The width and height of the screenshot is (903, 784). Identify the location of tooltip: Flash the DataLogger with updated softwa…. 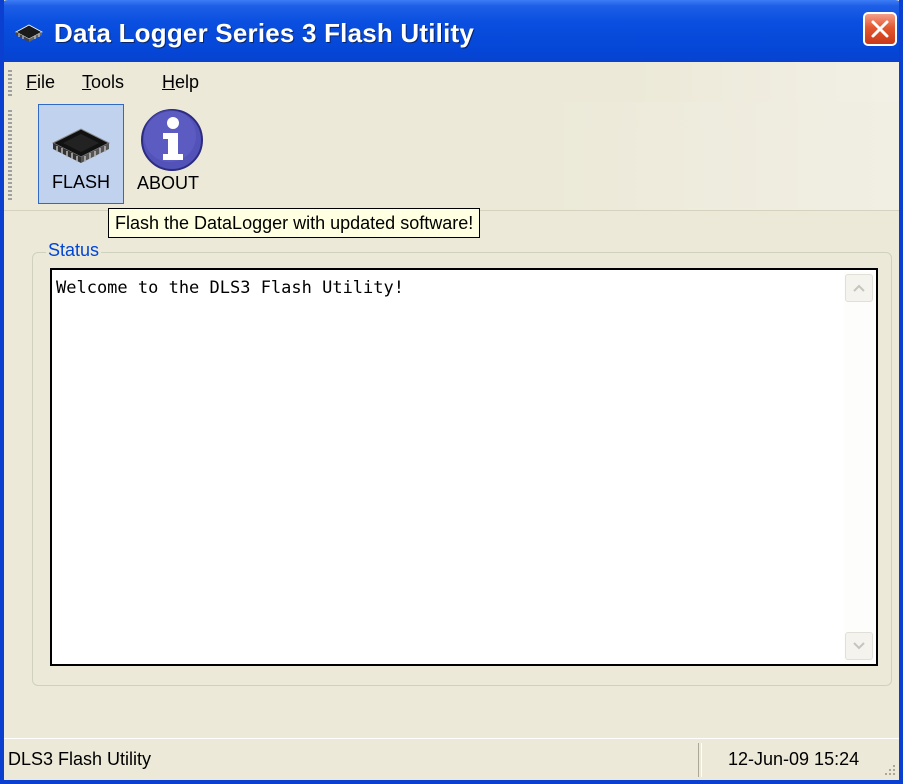
(294, 223).